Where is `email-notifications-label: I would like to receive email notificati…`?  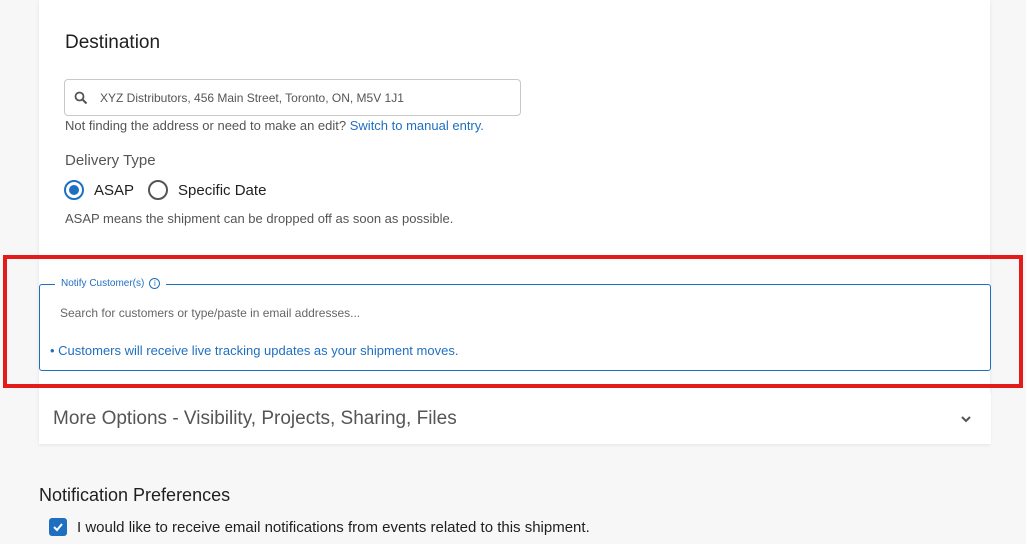
email-notifications-label: I would like to receive email notificati… is located at coordinates (333, 527).